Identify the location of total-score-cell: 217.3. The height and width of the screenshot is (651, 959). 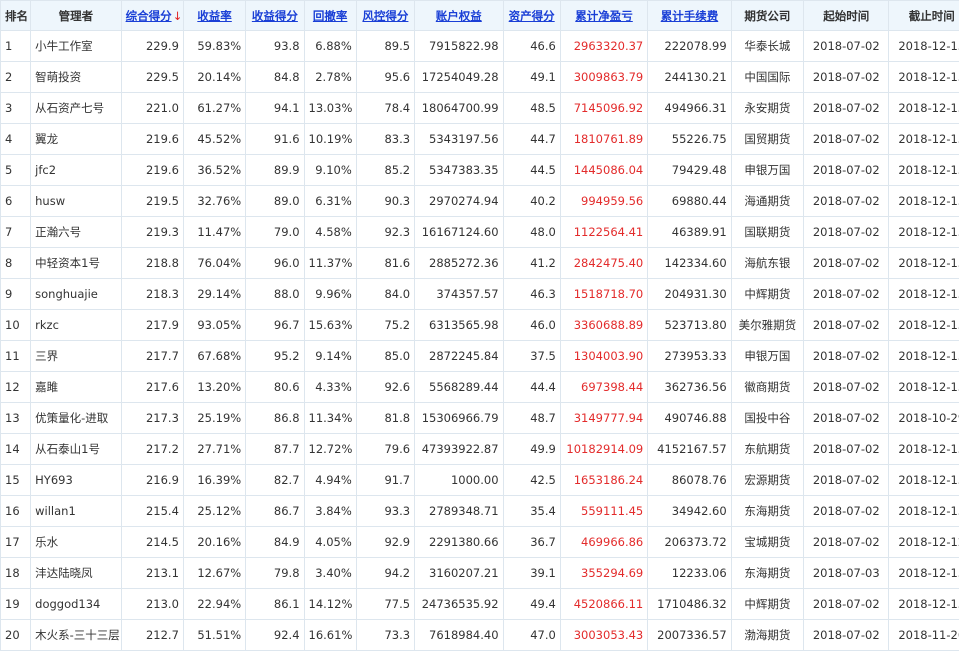
(152, 418).